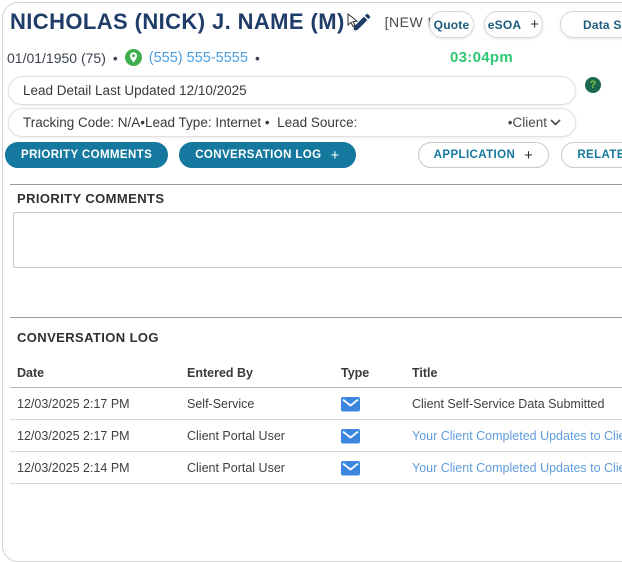 The image size is (622, 562). I want to click on priority-comments-heading: PRIORITY COMMENTS, so click(91, 198).